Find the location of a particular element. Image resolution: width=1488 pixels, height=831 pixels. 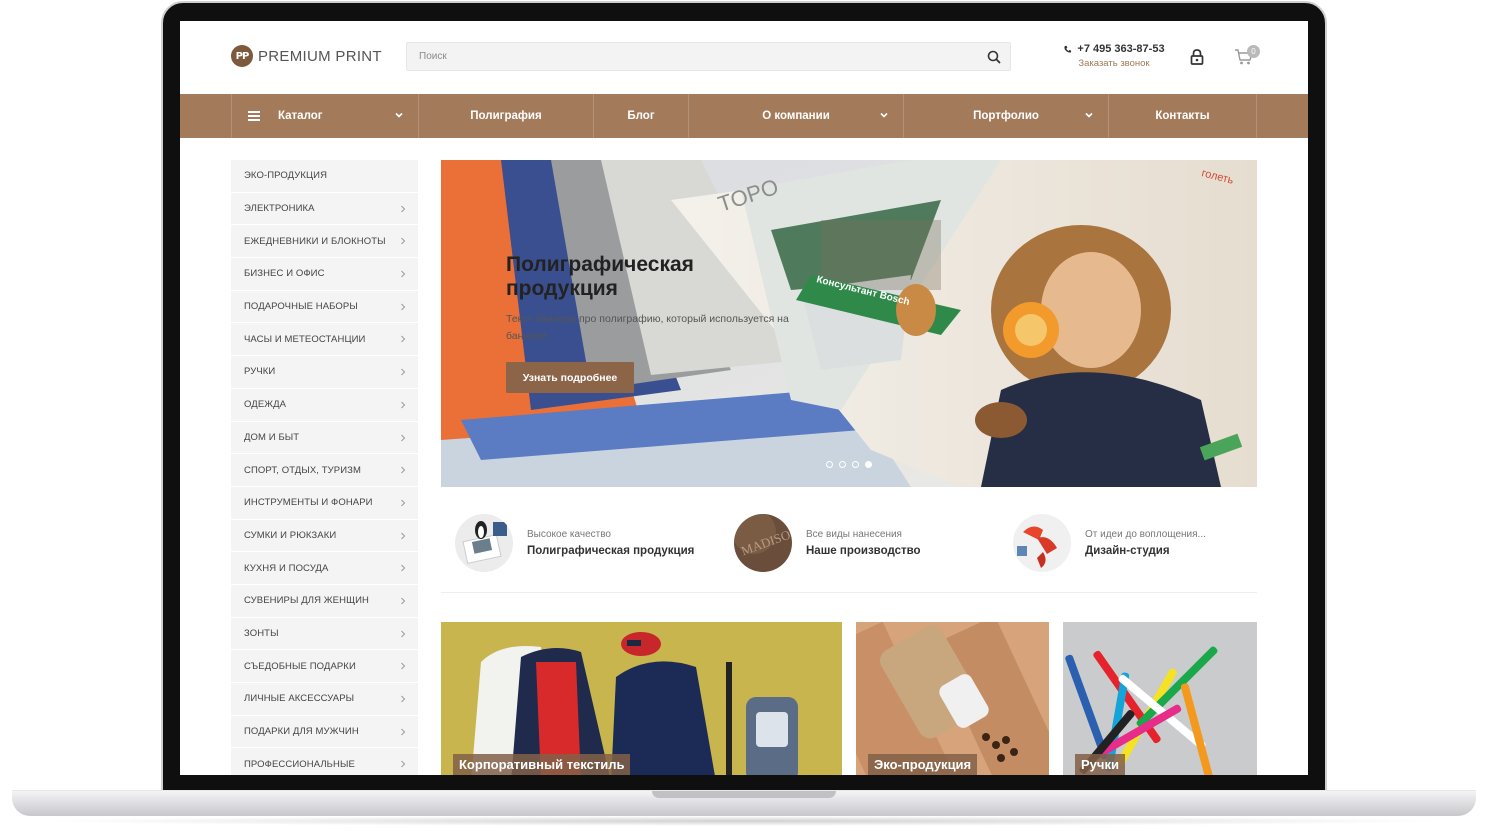

tile-textile-image is located at coordinates (641, 698).